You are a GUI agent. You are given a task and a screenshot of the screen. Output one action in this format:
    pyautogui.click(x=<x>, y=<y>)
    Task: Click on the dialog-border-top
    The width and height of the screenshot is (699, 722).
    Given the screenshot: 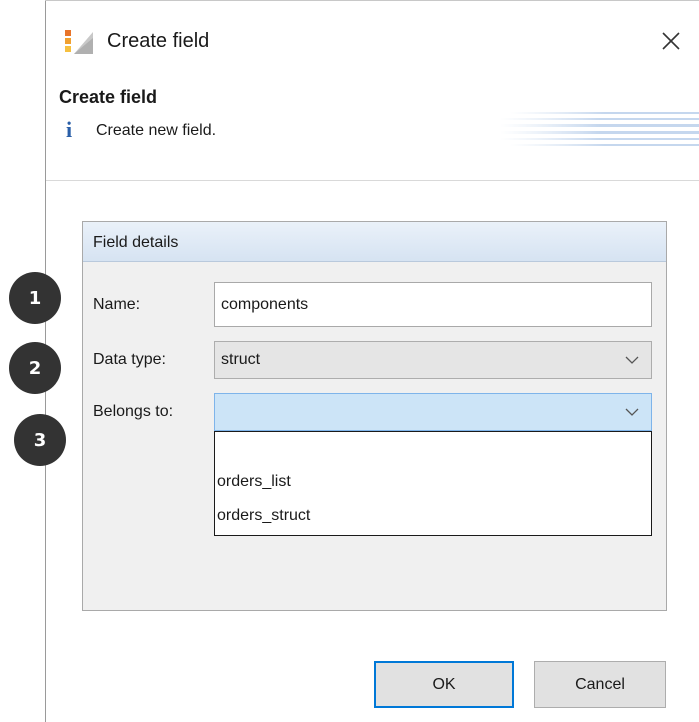 What is the action you would take?
    pyautogui.click(x=372, y=0)
    